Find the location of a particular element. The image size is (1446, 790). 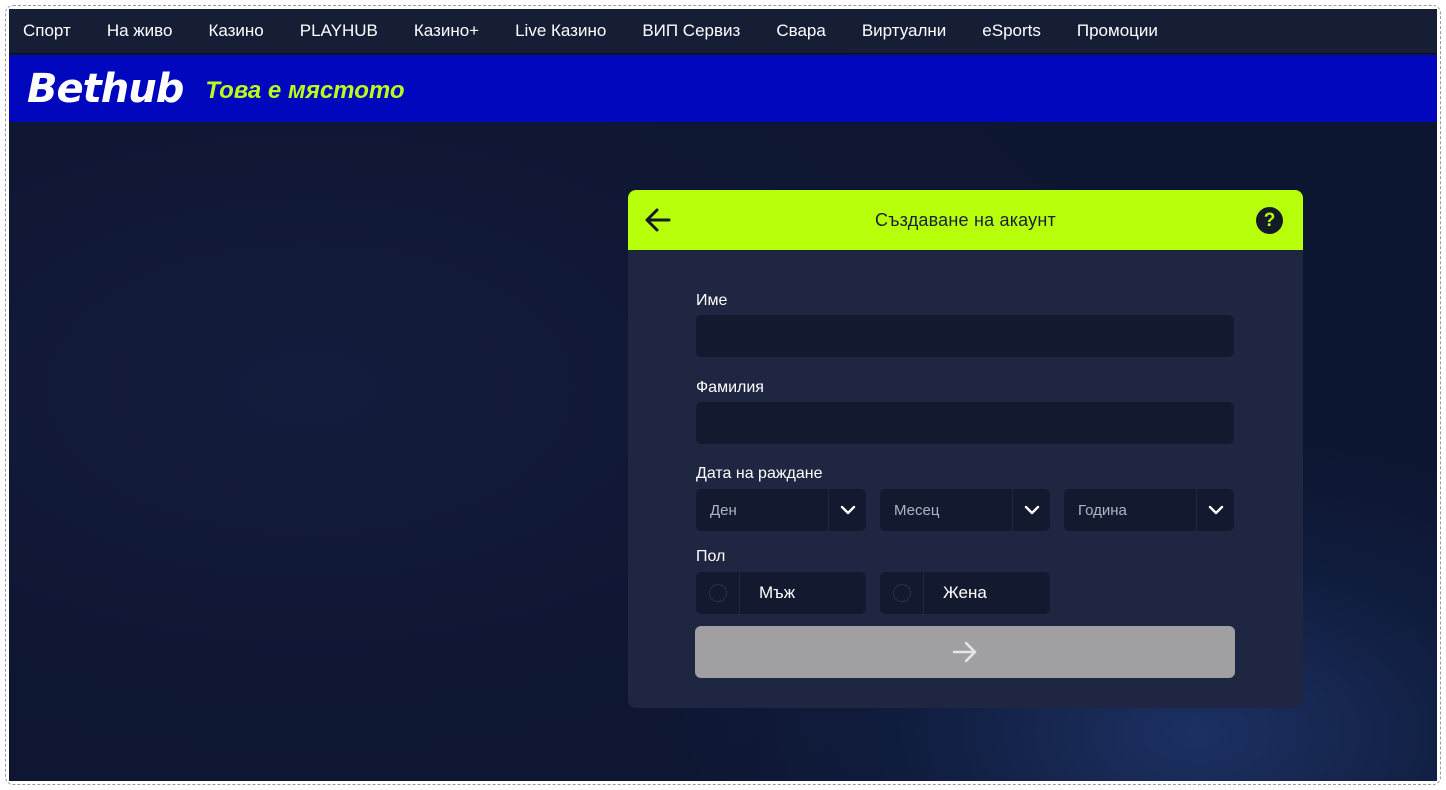

nav-item-live-casino: Live Казино is located at coordinates (560, 31).